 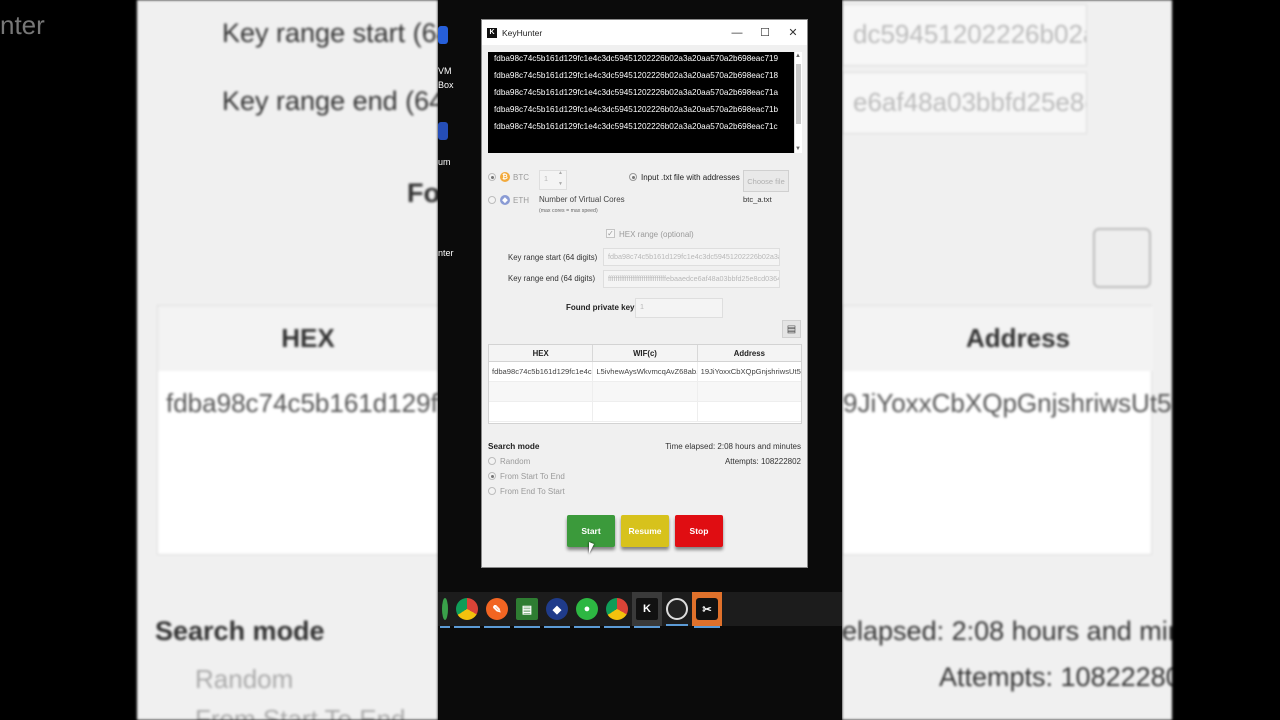 I want to click on scroll-up-icon: ▲, so click(x=798, y=56).